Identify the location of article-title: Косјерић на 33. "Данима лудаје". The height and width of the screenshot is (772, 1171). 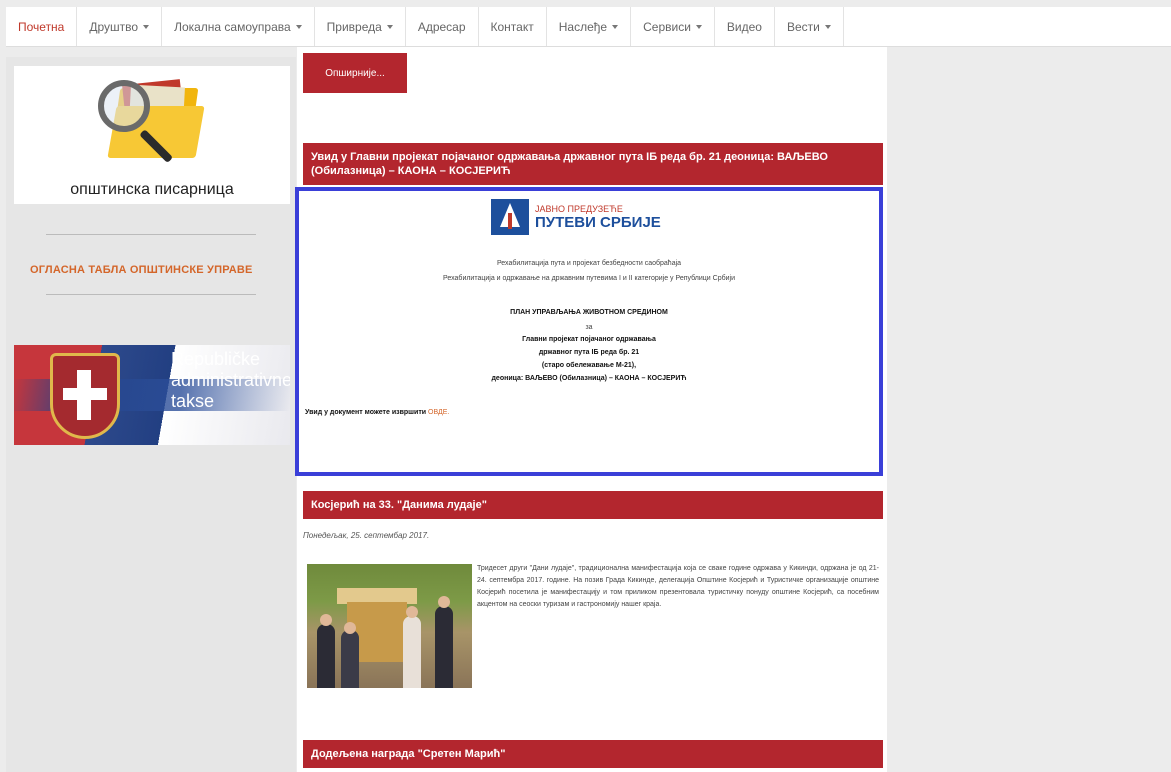
(593, 505).